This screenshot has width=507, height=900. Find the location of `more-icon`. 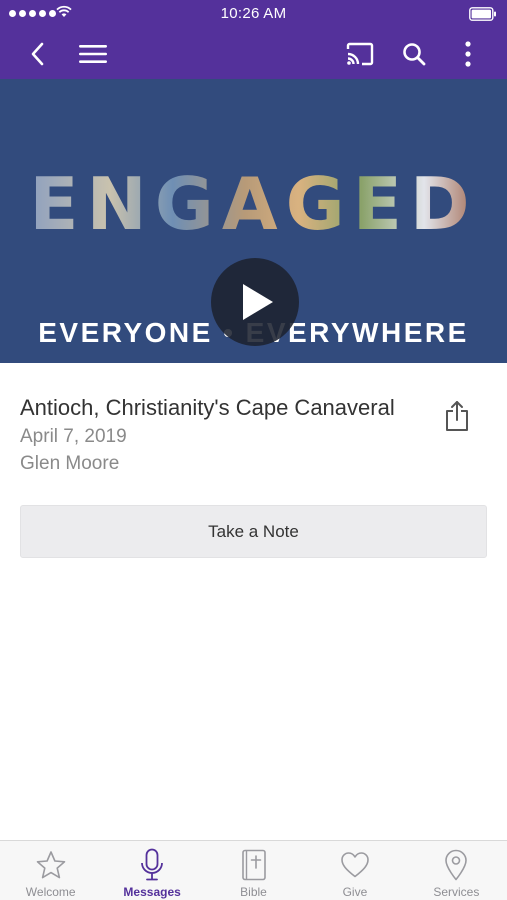

more-icon is located at coordinates (468, 54).